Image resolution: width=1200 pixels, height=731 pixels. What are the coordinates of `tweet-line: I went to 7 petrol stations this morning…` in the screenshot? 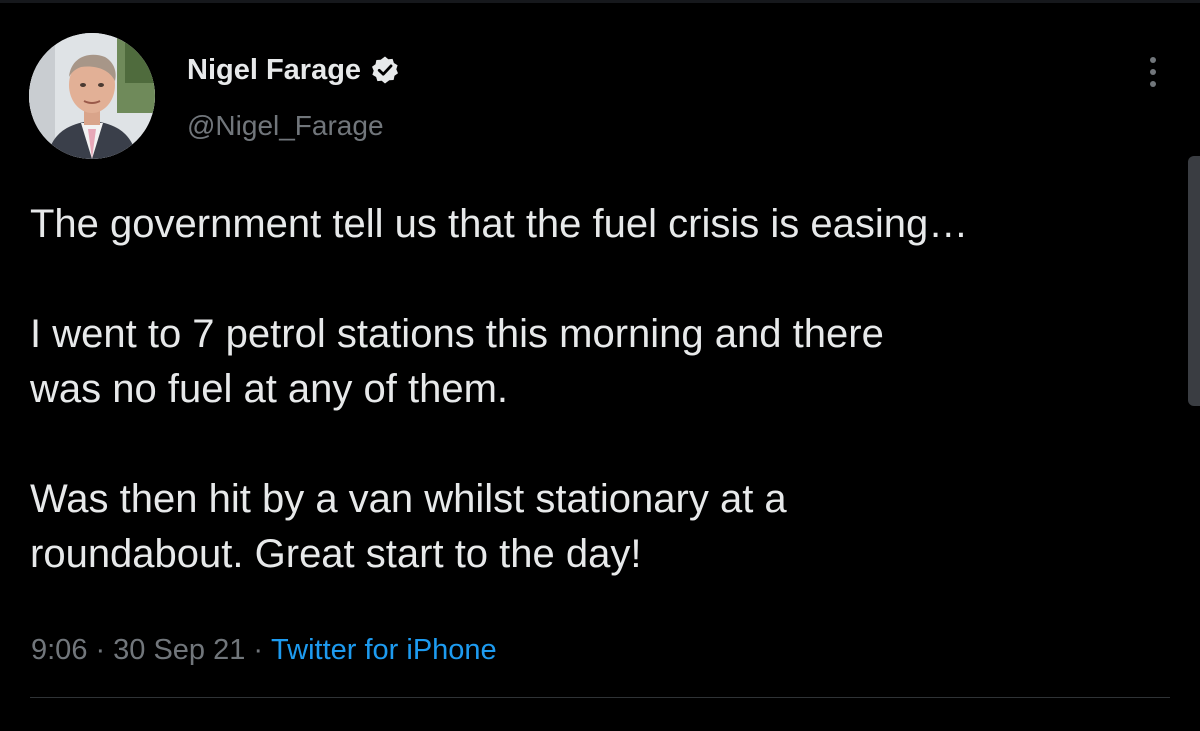 It's located at (457, 334).